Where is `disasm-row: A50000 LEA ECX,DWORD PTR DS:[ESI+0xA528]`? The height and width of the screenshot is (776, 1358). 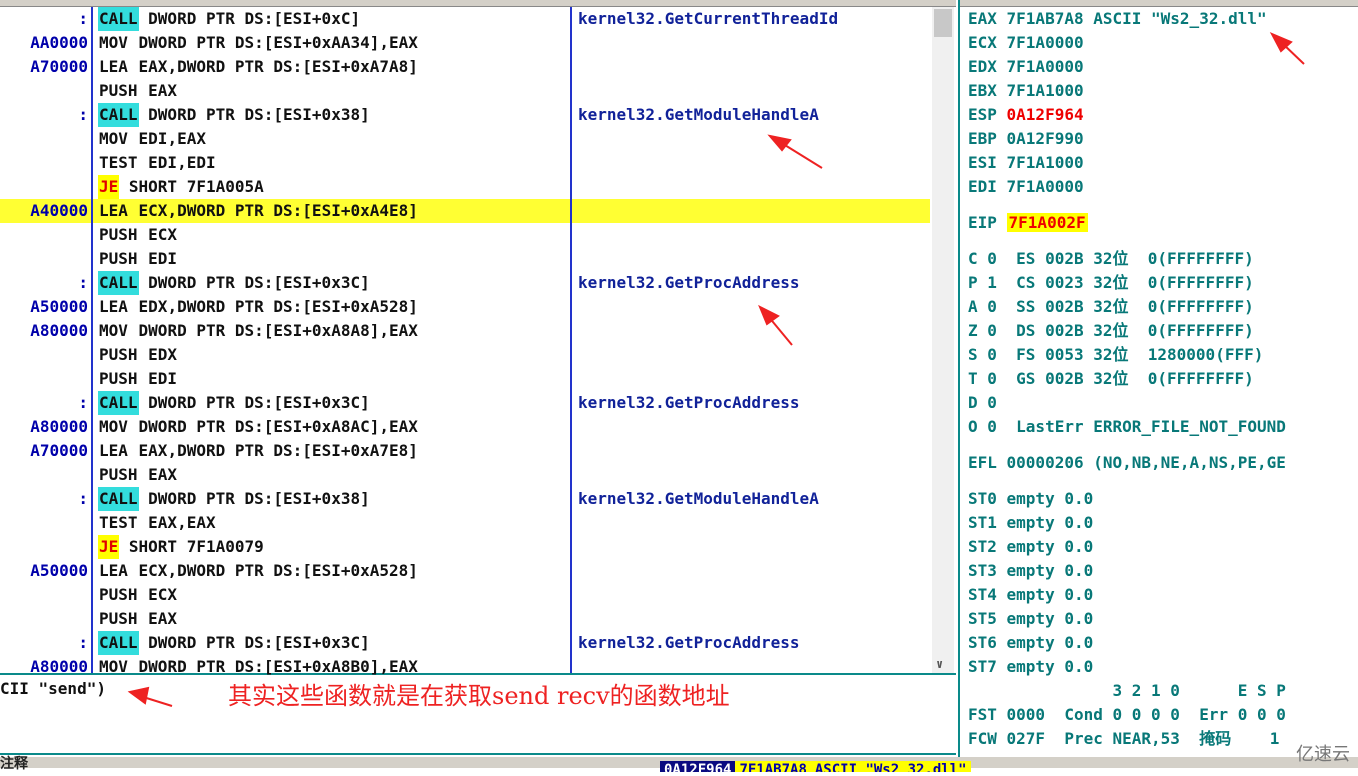 disasm-row: A50000 LEA ECX,DWORD PTR DS:[ESI+0xA528] is located at coordinates (465, 571).